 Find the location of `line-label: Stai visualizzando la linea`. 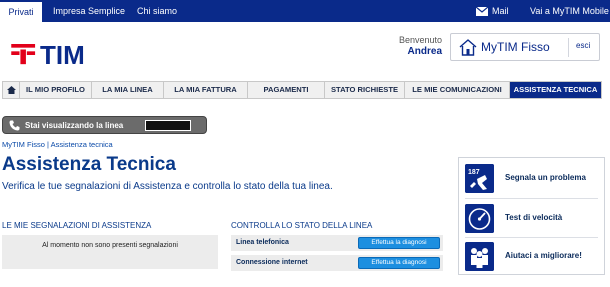

line-label: Stai visualizzando la linea is located at coordinates (74, 125).